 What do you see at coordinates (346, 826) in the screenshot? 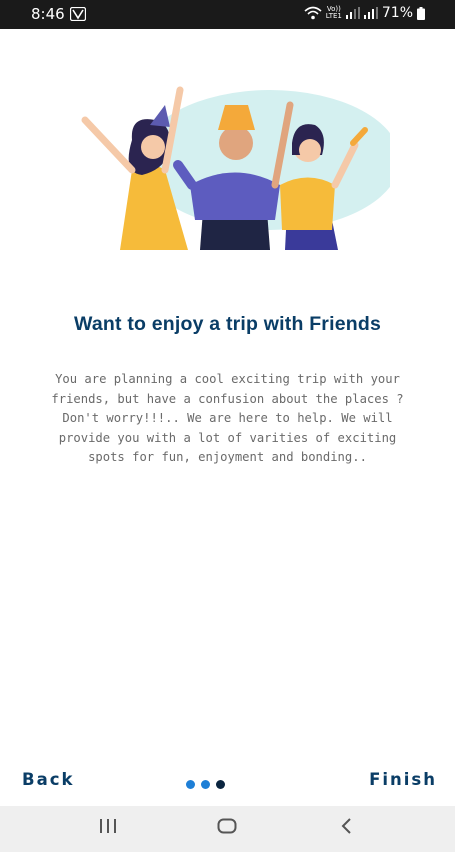
I see `back-icon` at bounding box center [346, 826].